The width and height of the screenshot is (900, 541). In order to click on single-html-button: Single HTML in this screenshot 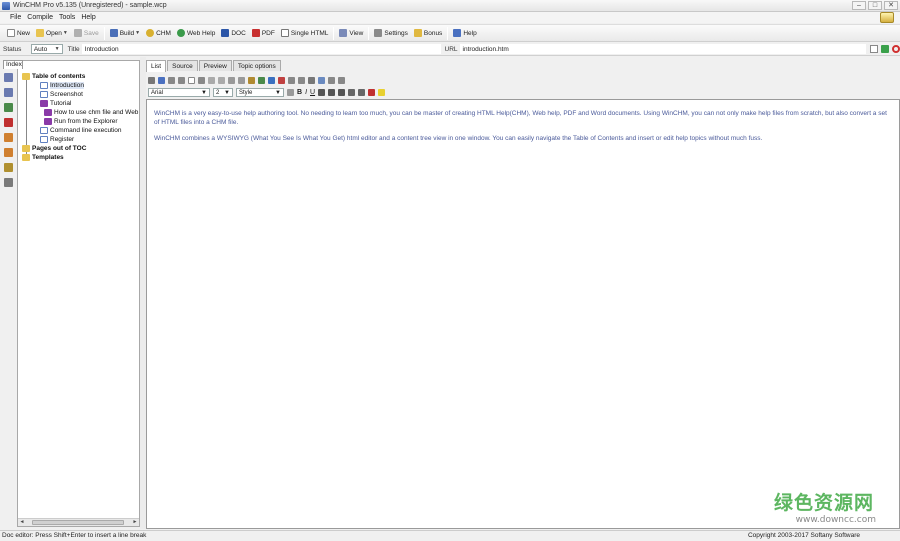, I will do `click(305, 33)`.